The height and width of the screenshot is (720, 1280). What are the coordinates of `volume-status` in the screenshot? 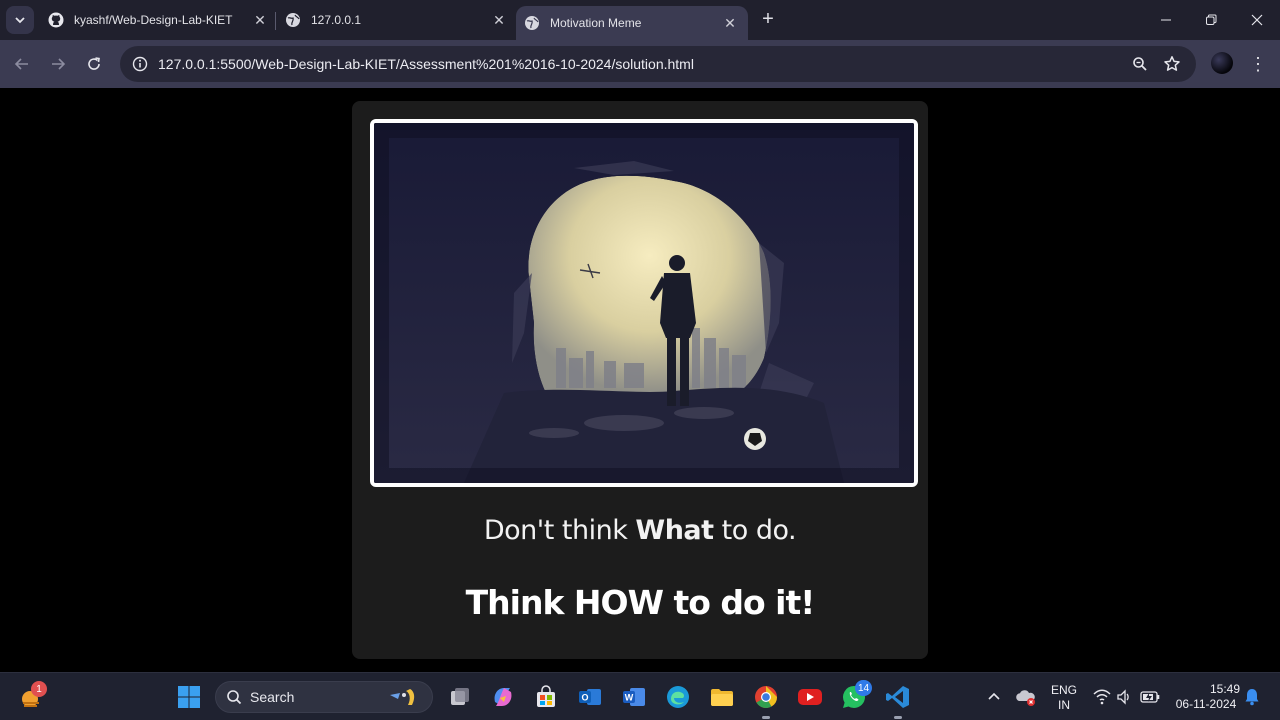 It's located at (1124, 697).